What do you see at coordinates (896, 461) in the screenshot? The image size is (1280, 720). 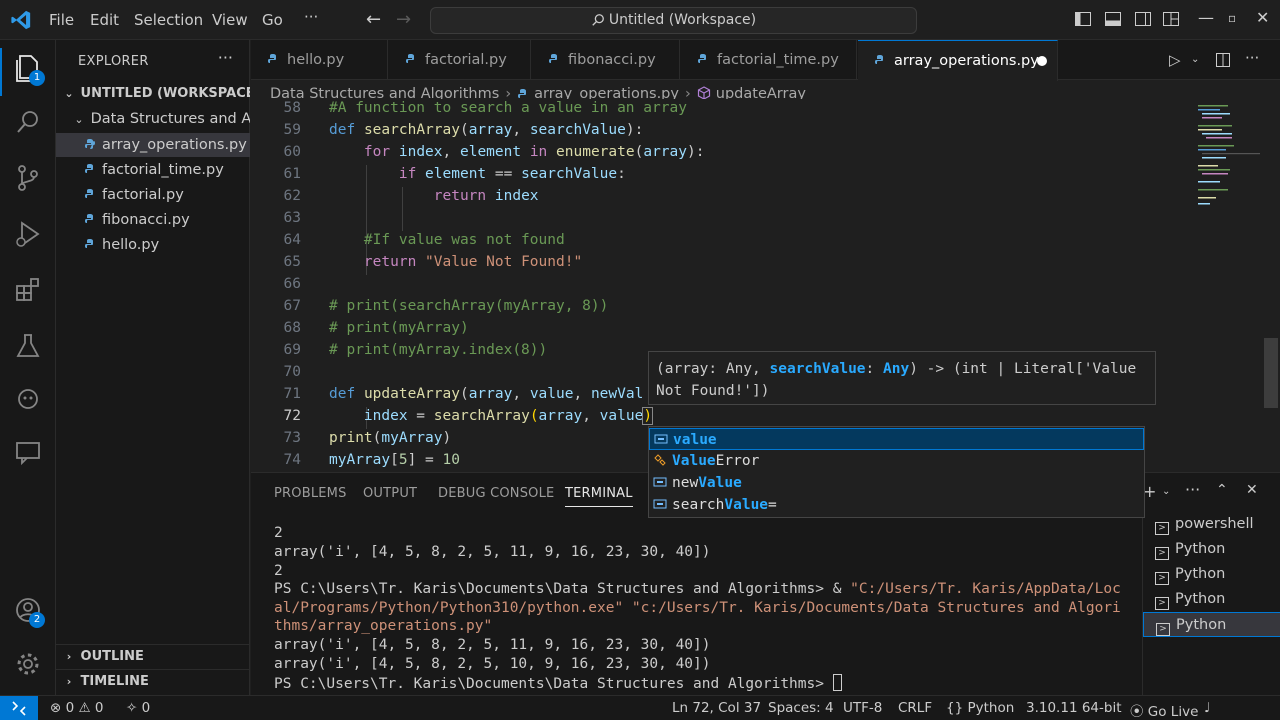 I see `suggestion-valueerror: ValueError` at bounding box center [896, 461].